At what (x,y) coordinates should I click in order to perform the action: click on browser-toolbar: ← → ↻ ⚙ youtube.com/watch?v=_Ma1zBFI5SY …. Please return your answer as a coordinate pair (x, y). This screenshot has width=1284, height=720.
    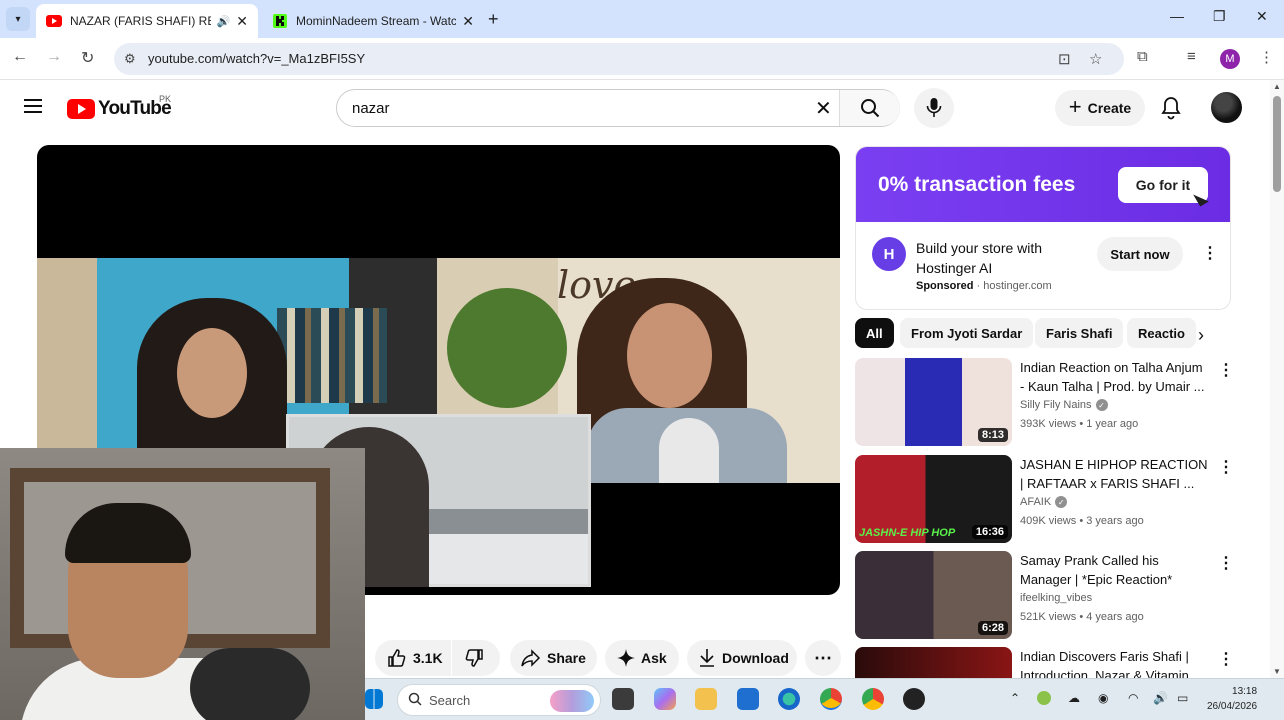
    Looking at the image, I should click on (642, 59).